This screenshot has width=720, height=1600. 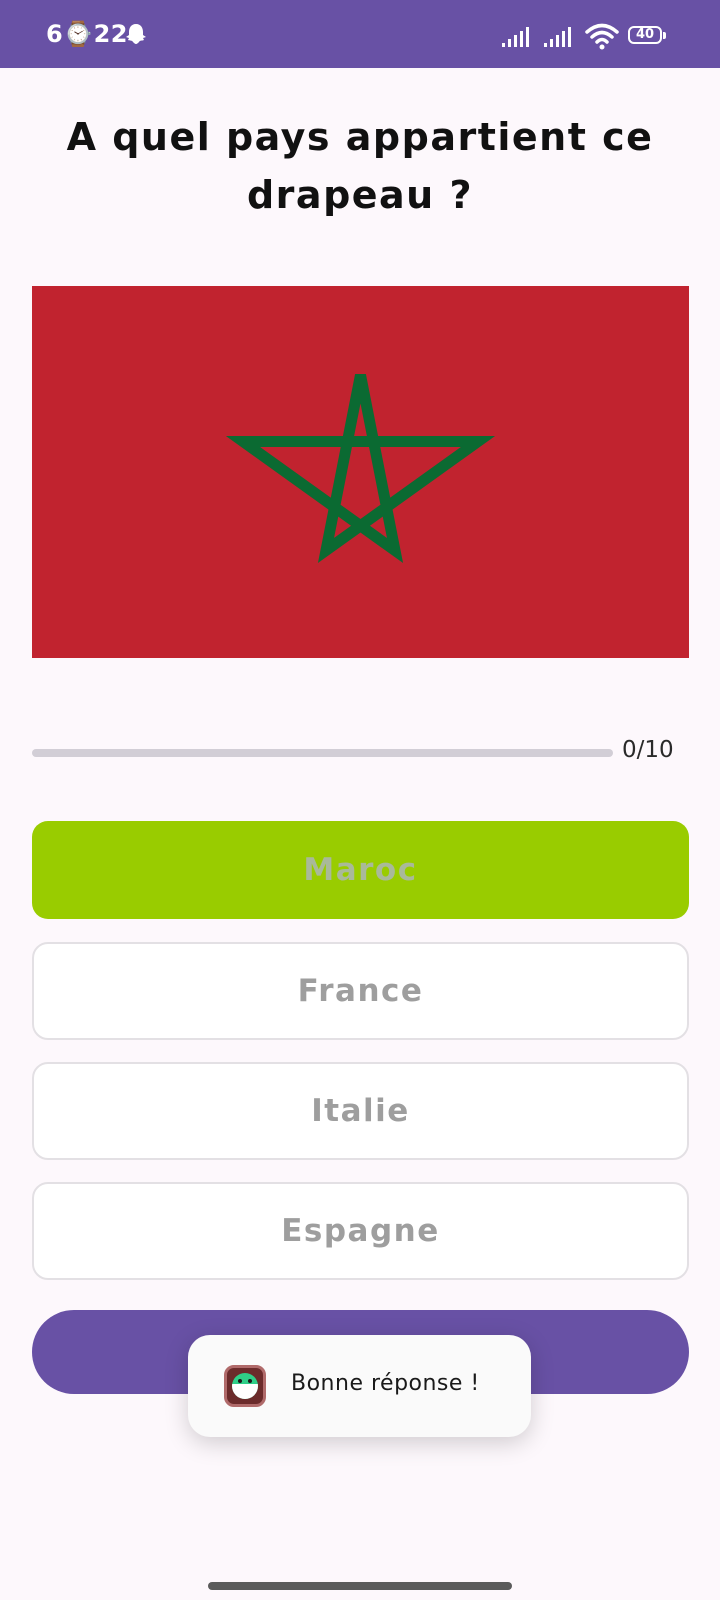 I want to click on app-icon-face, so click(x=245, y=1386).